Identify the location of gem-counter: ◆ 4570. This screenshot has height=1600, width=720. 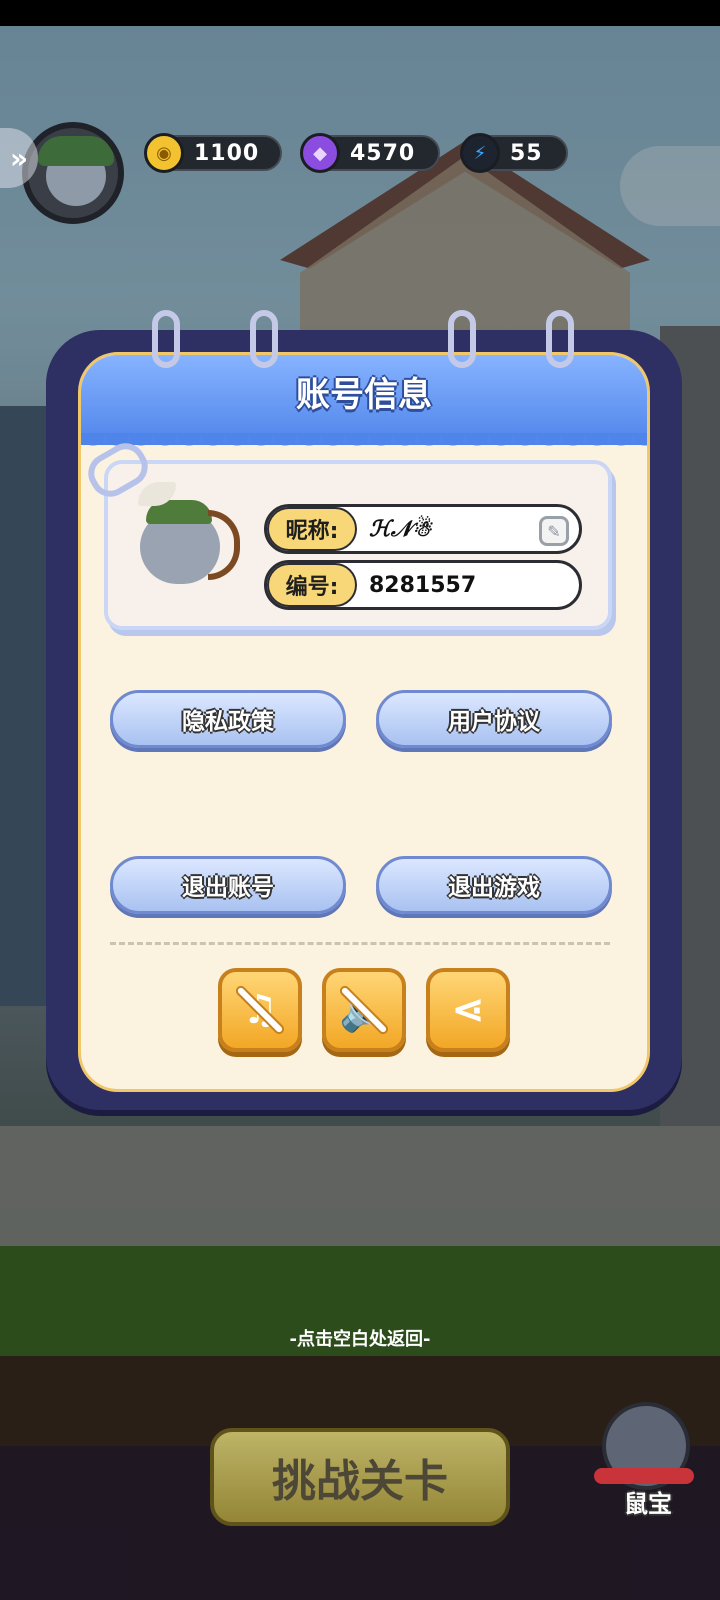
(370, 153).